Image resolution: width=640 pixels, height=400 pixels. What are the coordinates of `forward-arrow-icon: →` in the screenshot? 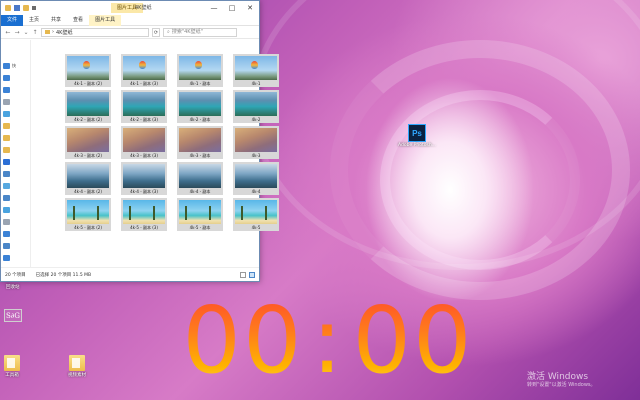 It's located at (17, 32).